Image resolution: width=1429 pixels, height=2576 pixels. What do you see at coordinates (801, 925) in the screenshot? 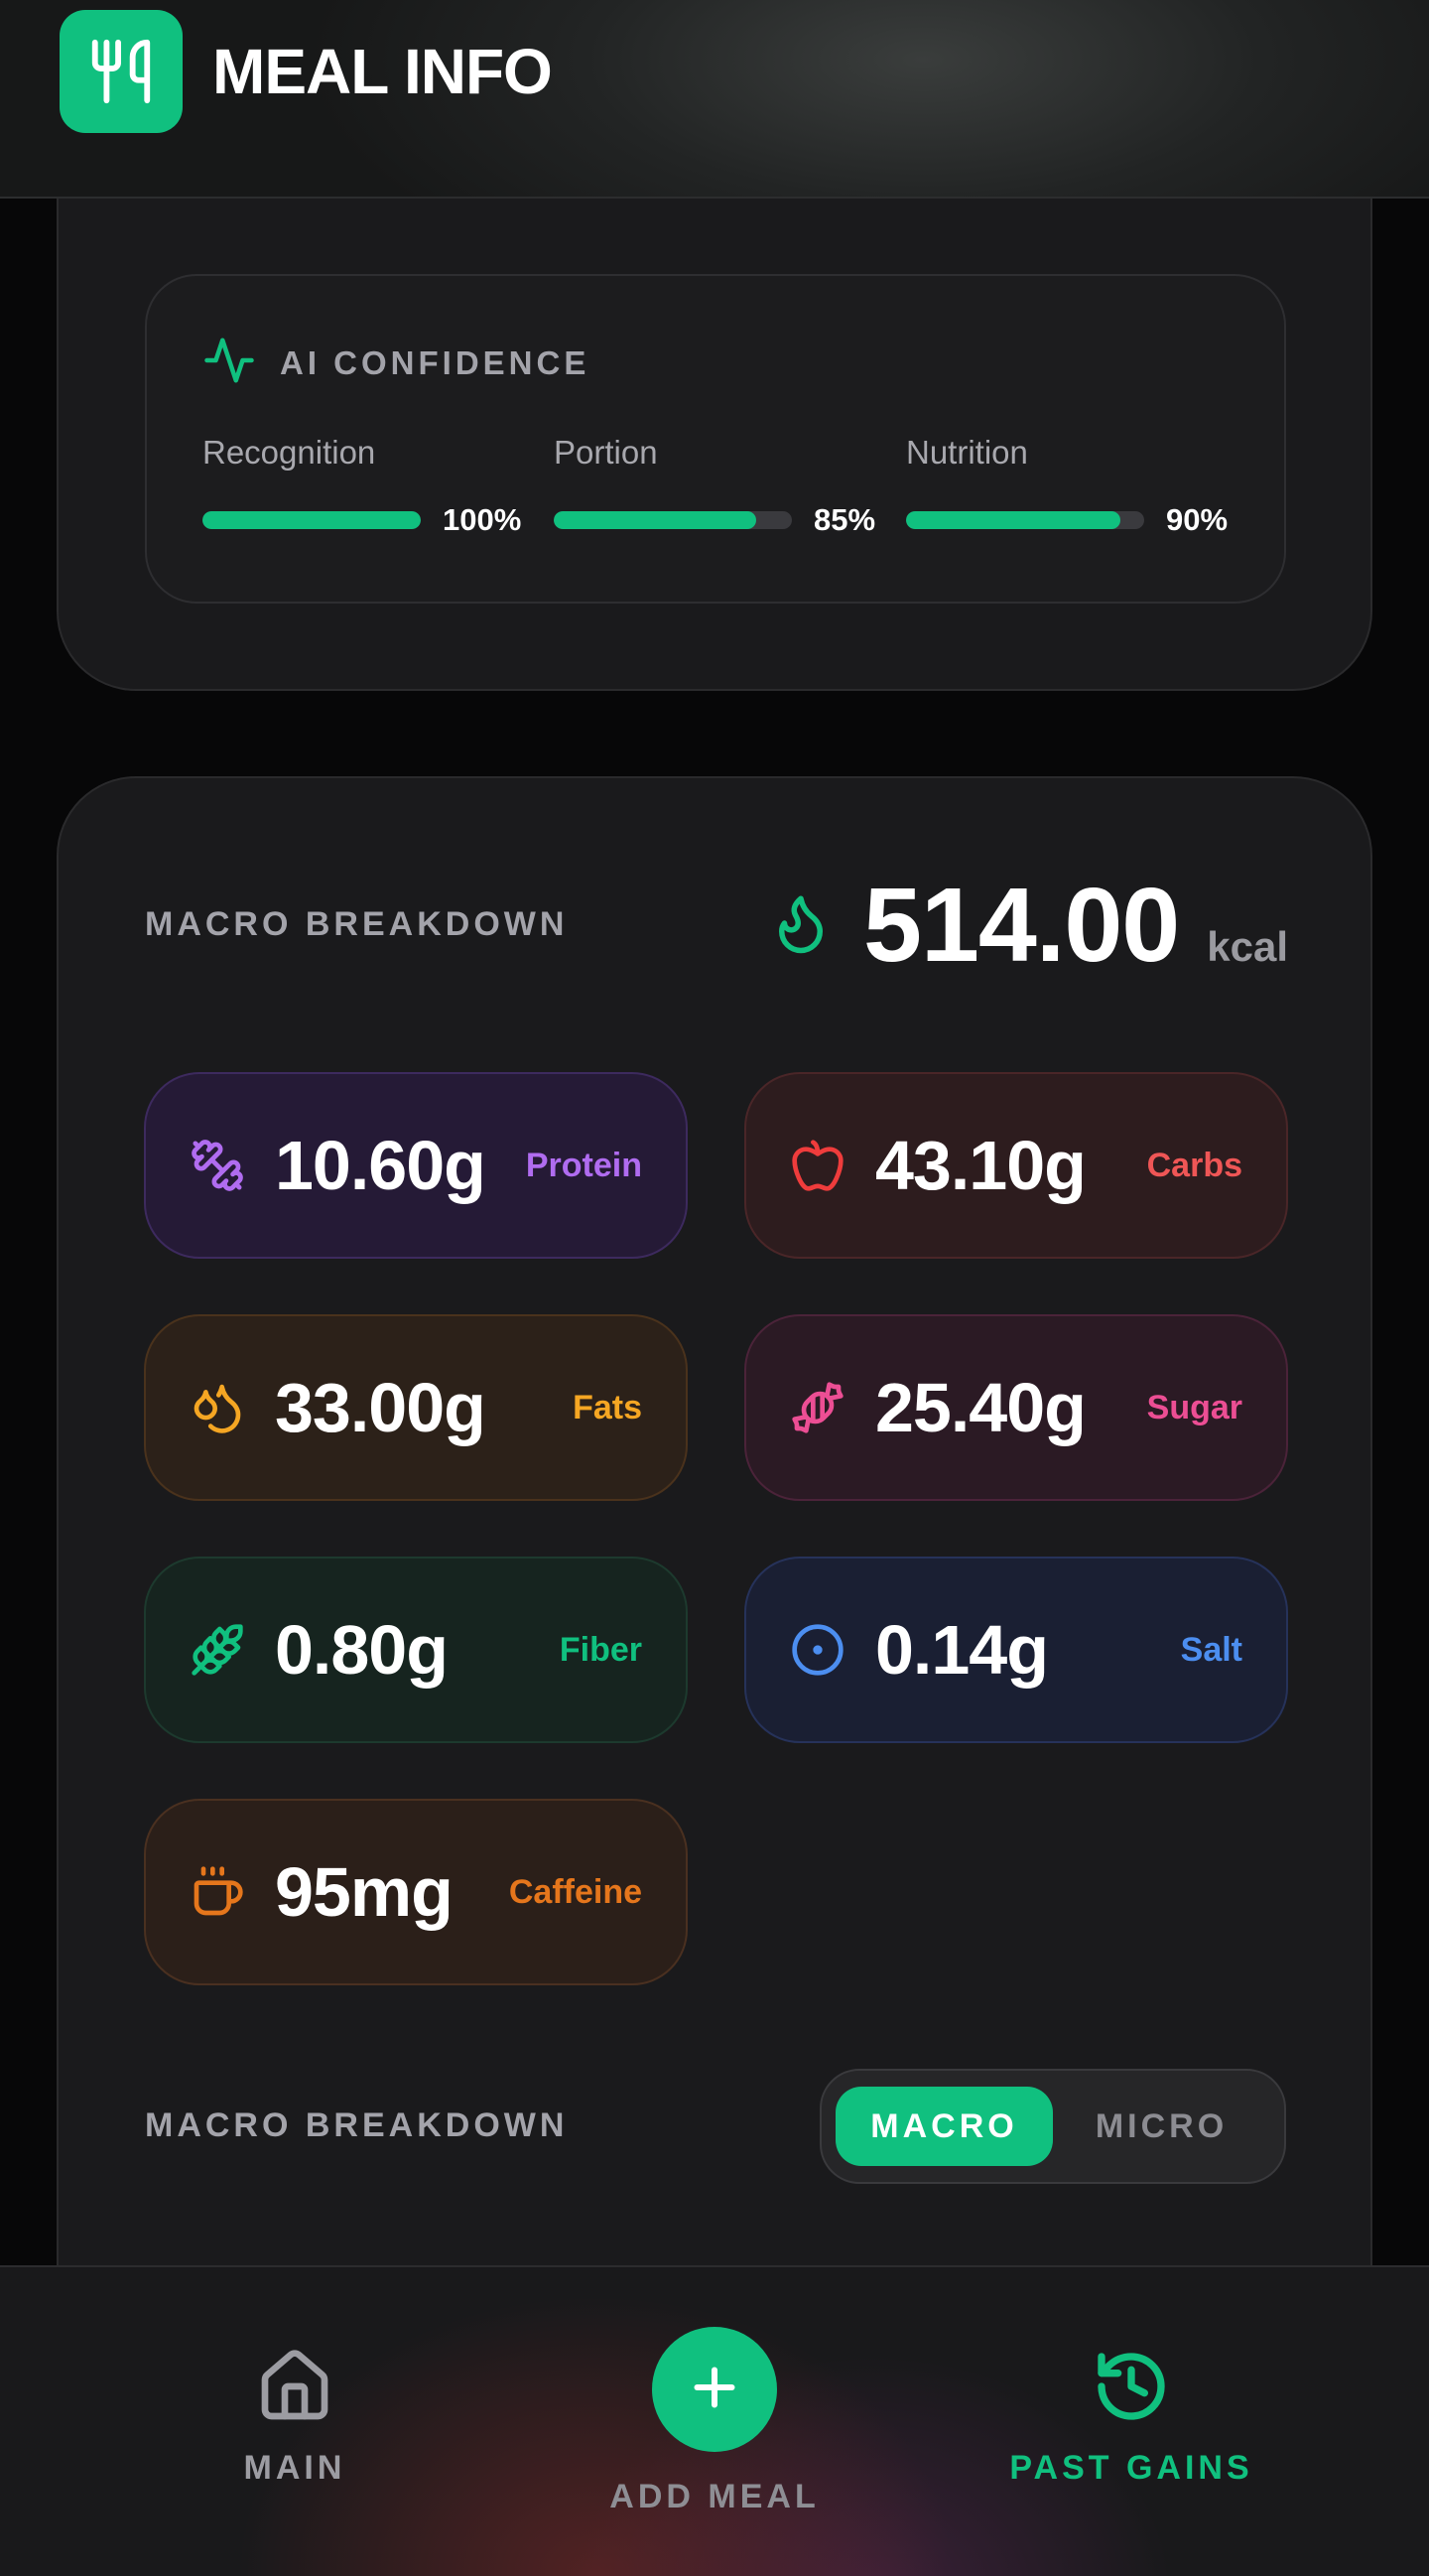
I see `flame-icon` at bounding box center [801, 925].